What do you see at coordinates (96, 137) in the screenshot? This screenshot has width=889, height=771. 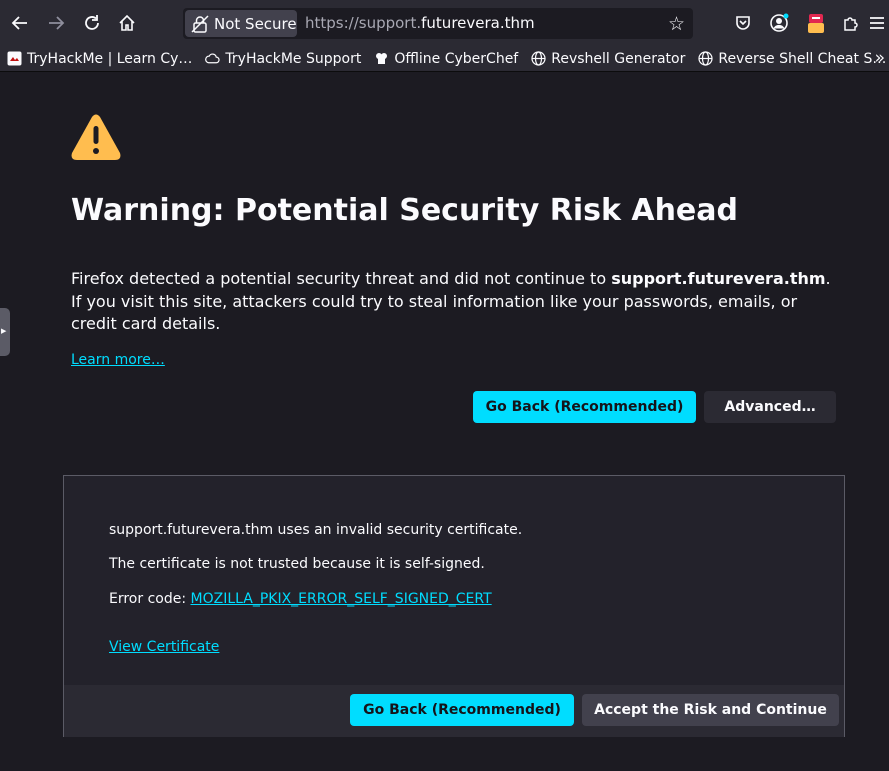 I see `warning-triangle-icon` at bounding box center [96, 137].